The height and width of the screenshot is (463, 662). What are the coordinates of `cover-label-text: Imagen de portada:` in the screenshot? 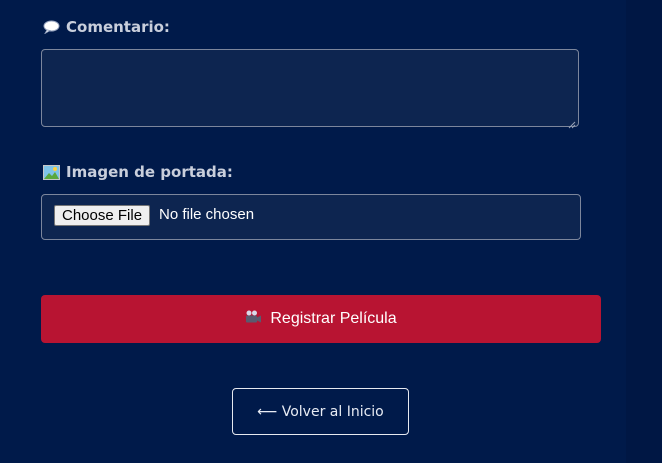 It's located at (149, 172).